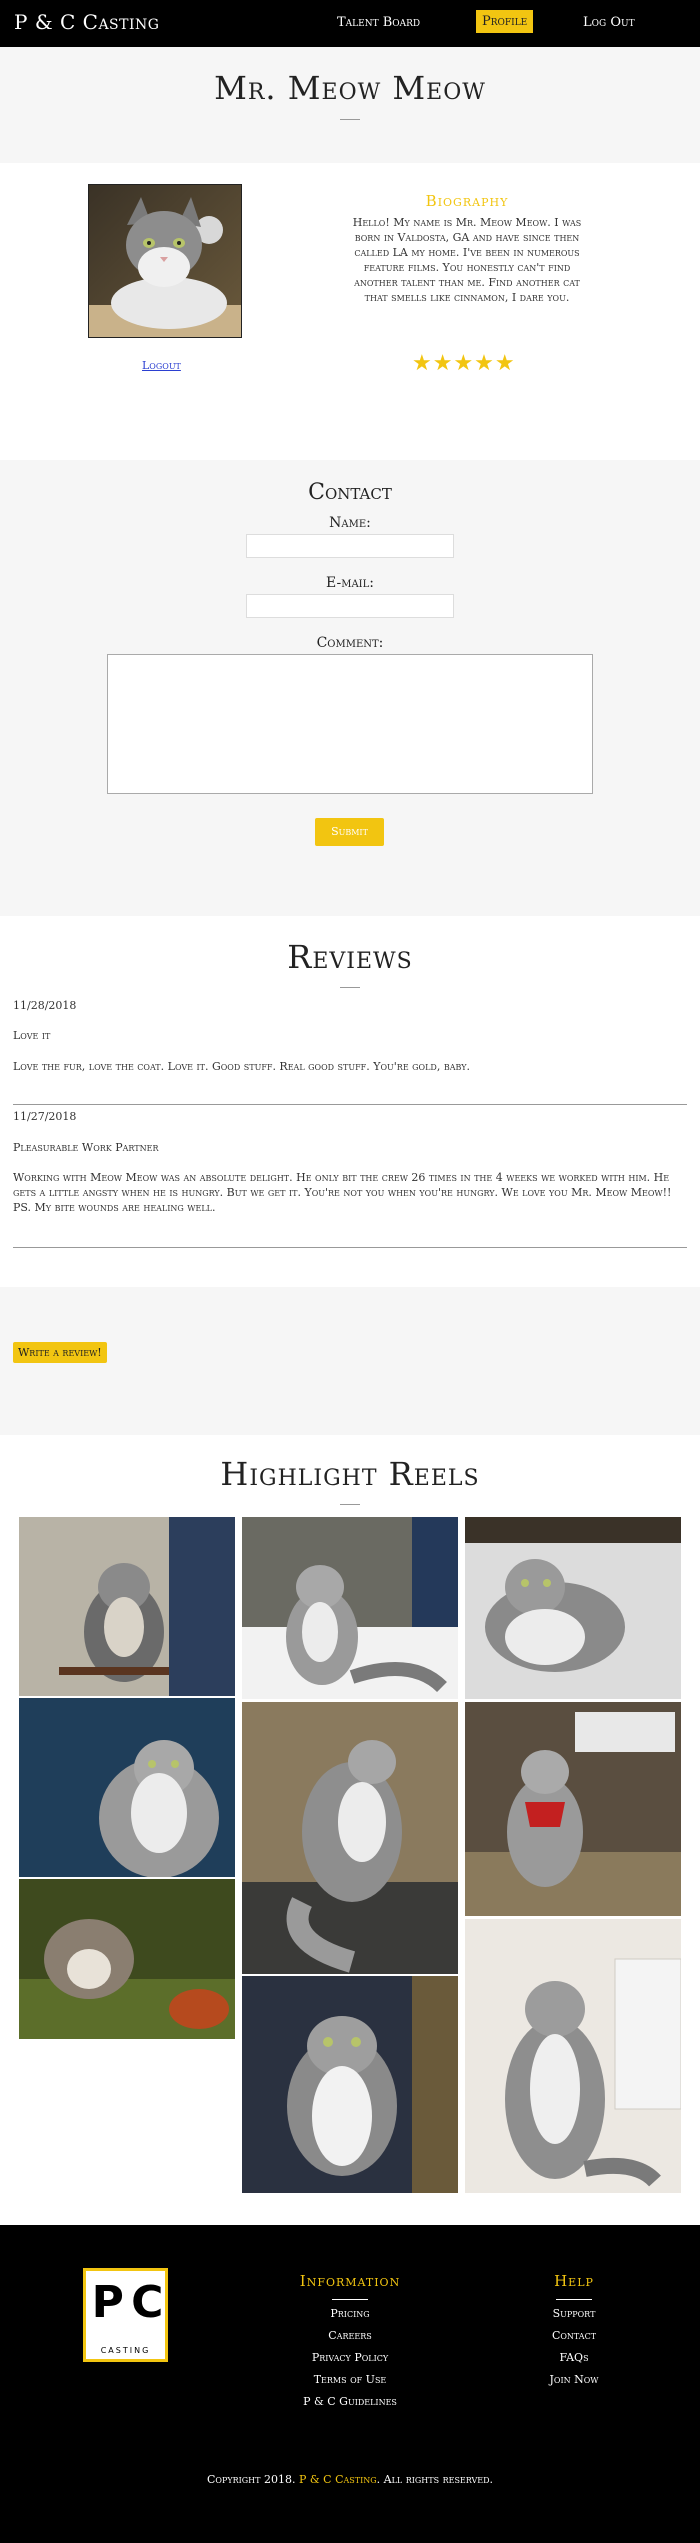  Describe the element at coordinates (251, 2479) in the screenshot. I see `copyright-prefix: Copyright 2018.` at that location.